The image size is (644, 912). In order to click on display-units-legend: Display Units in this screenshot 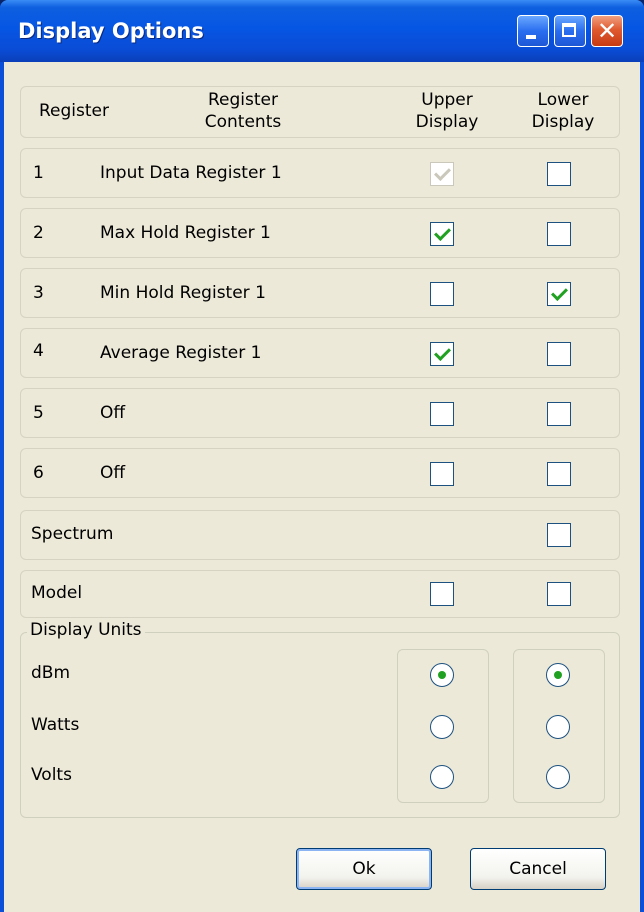, I will do `click(86, 630)`.